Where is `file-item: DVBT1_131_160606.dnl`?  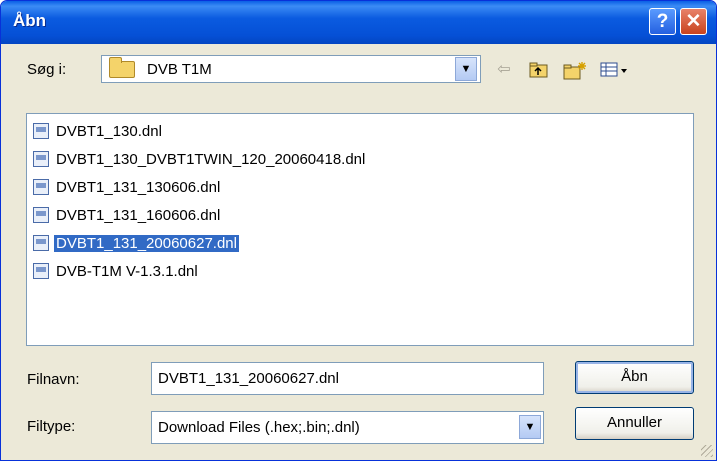 file-item: DVBT1_131_160606.dnl is located at coordinates (127, 215).